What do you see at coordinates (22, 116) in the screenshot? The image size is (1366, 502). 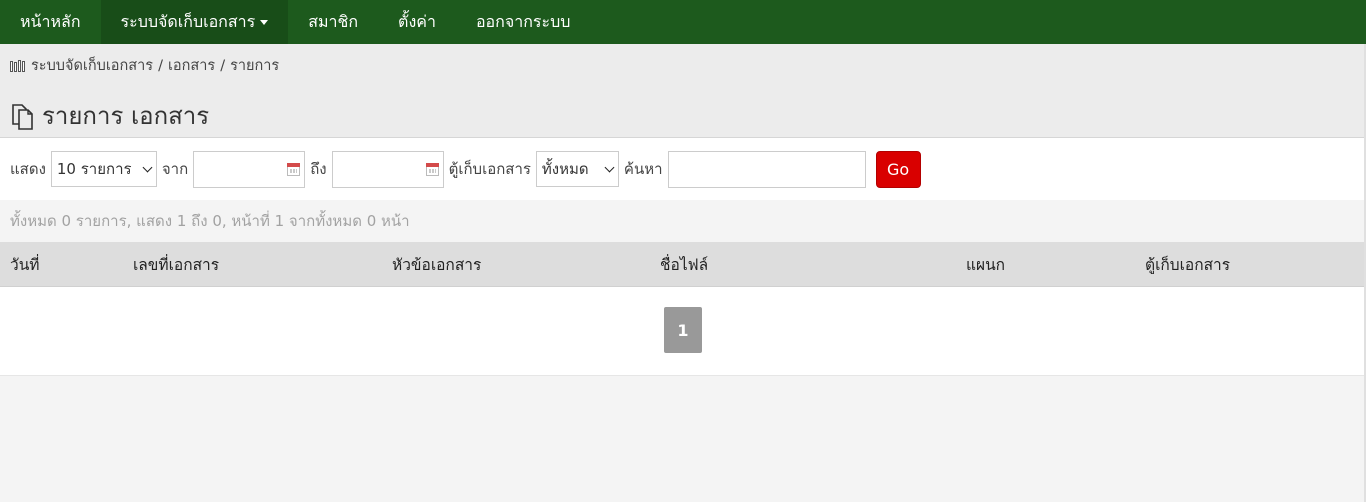 I see `documents-icon` at bounding box center [22, 116].